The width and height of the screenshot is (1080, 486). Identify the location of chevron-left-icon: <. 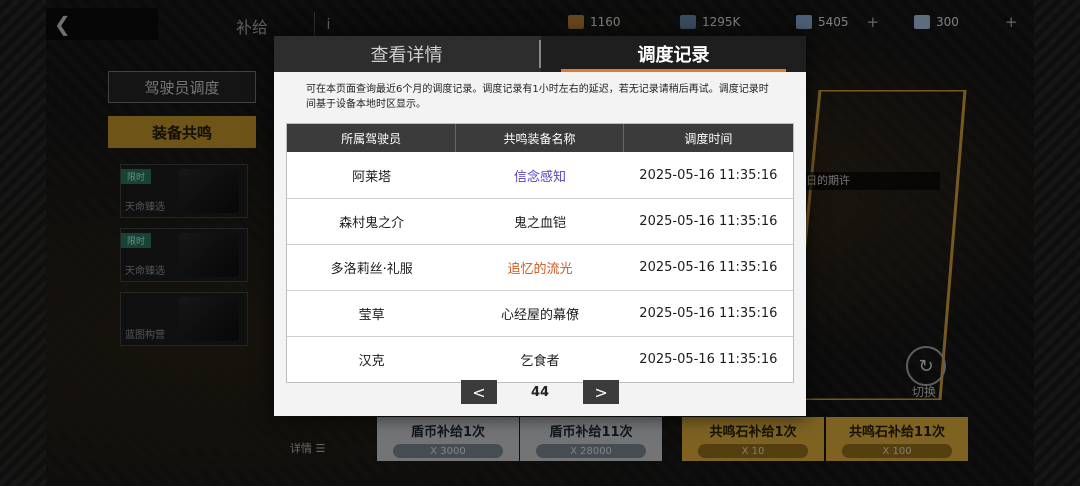
(479, 392).